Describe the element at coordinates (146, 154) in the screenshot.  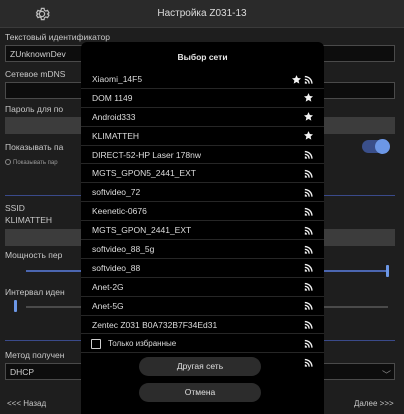
I see `network-ssid: DIRECT-52-HP Laser 178nw` at that location.